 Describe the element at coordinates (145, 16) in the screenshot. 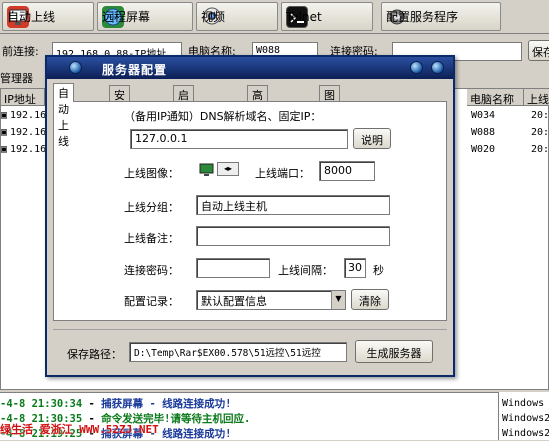

I see `remote-screen-button: 远程屏幕` at that location.